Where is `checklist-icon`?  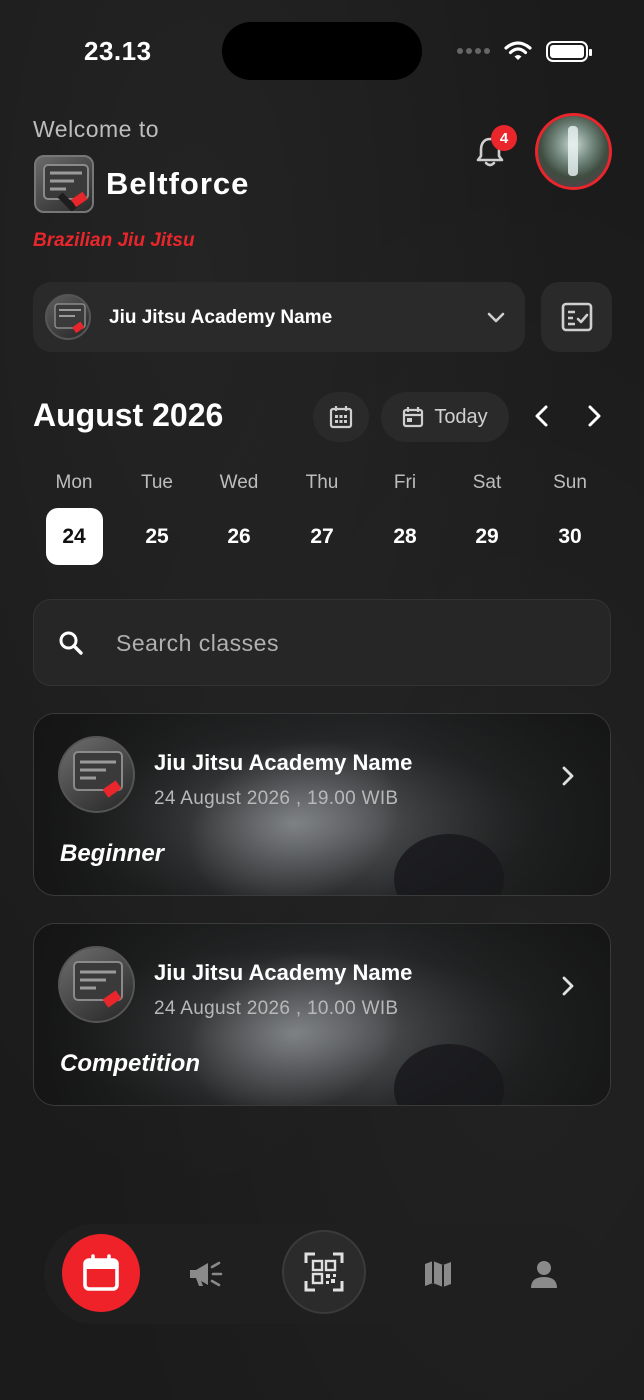
checklist-icon is located at coordinates (576, 317).